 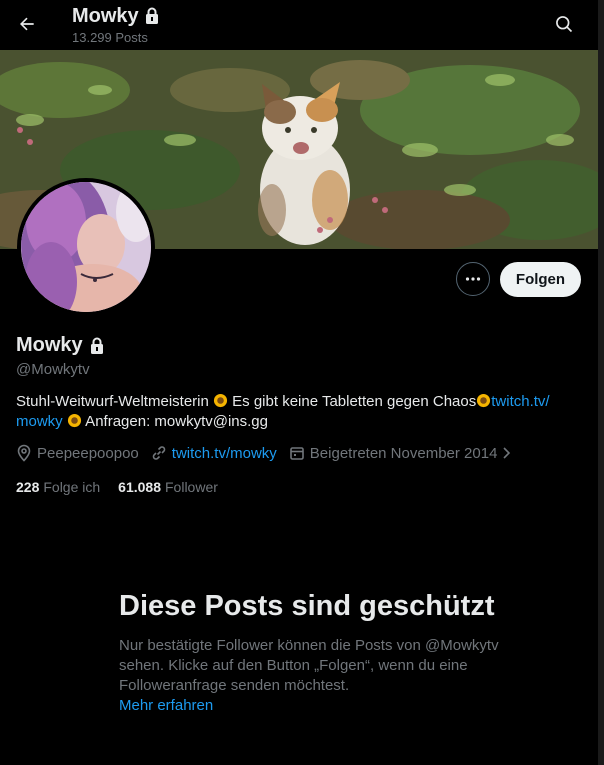 I want to click on chevron-right-icon, so click(x=507, y=453).